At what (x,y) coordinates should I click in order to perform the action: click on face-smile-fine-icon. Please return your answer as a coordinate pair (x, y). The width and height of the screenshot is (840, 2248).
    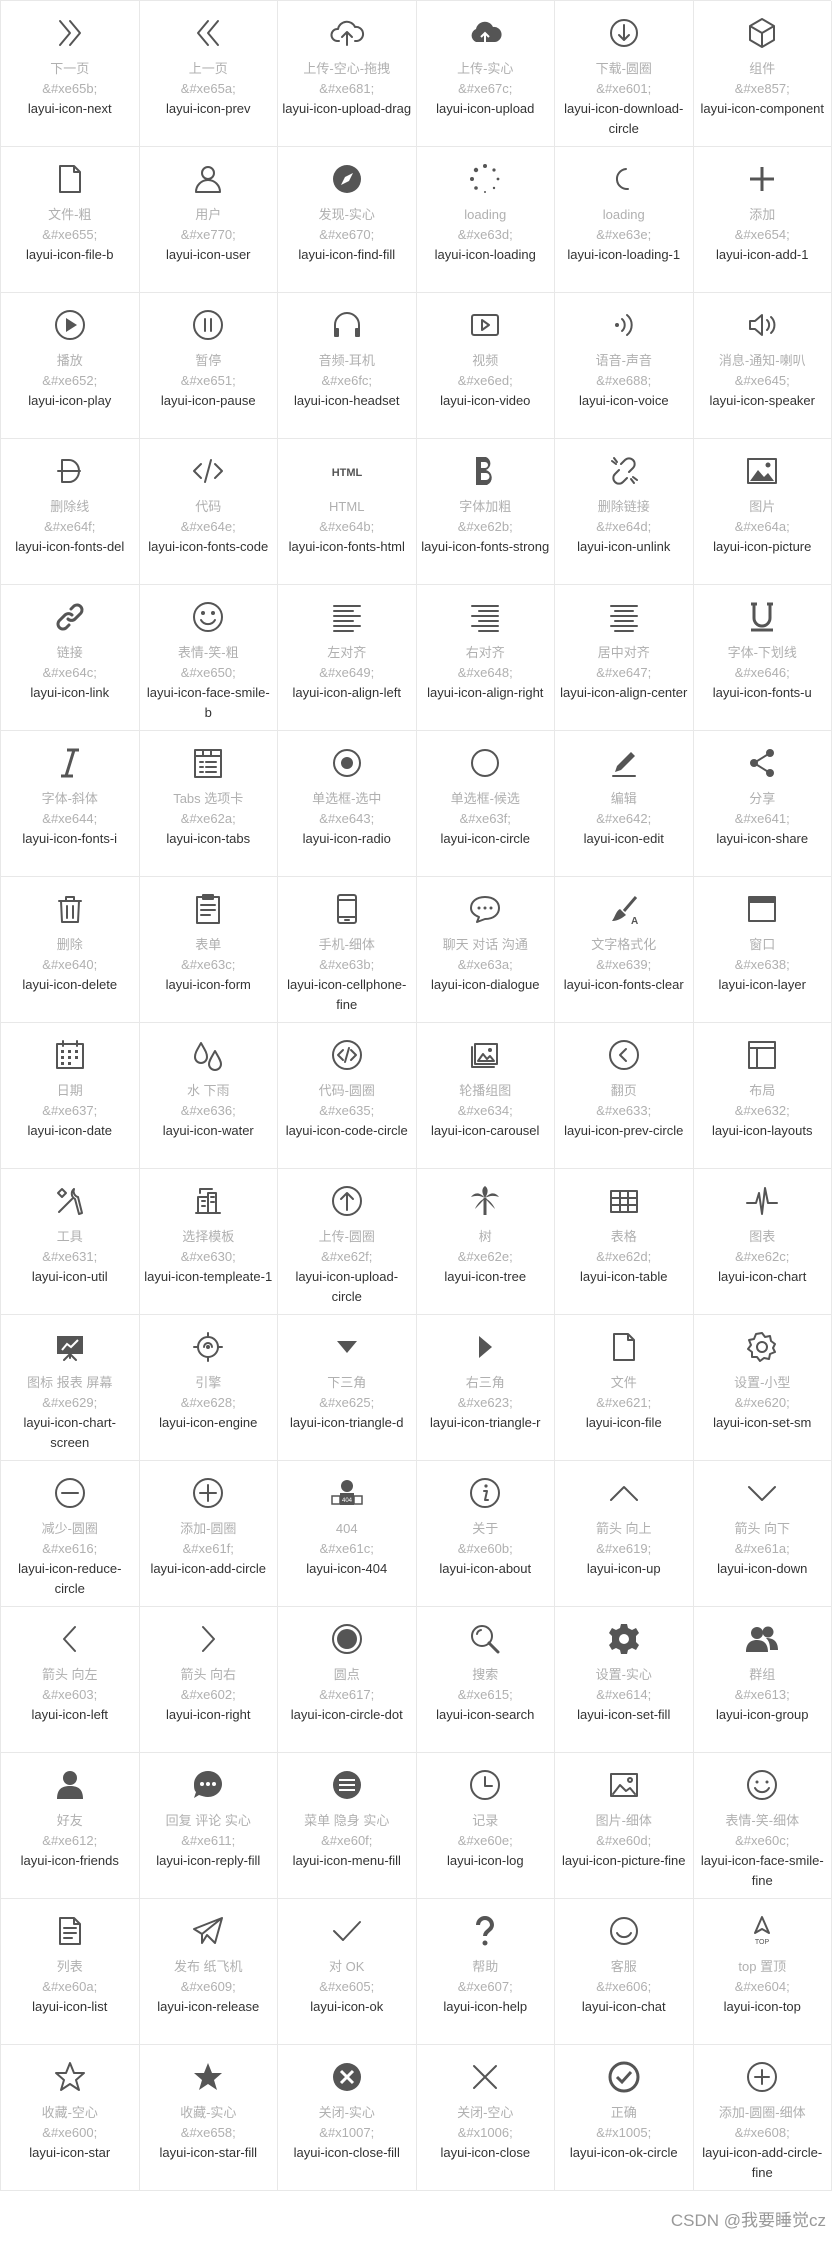
    Looking at the image, I should click on (763, 1787).